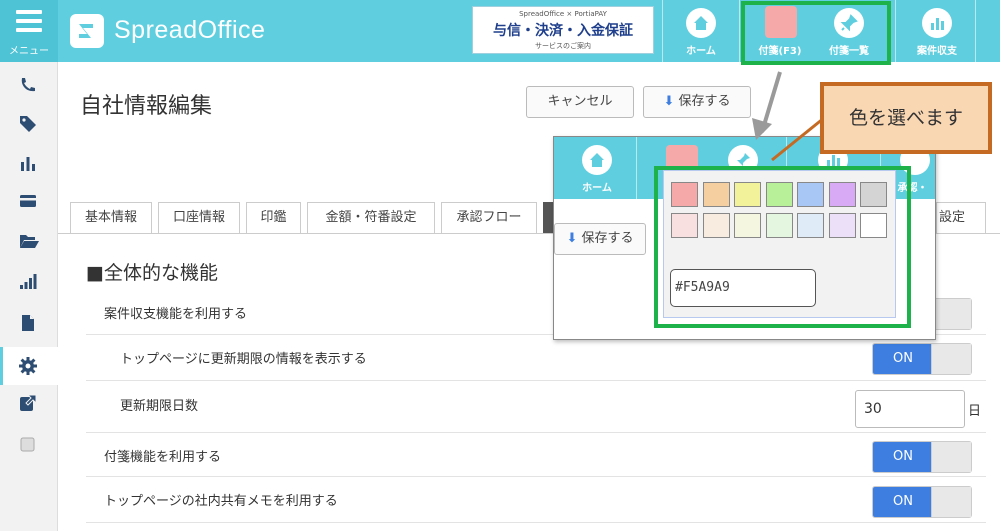  I want to click on annotation-arrows, so click(788, 116).